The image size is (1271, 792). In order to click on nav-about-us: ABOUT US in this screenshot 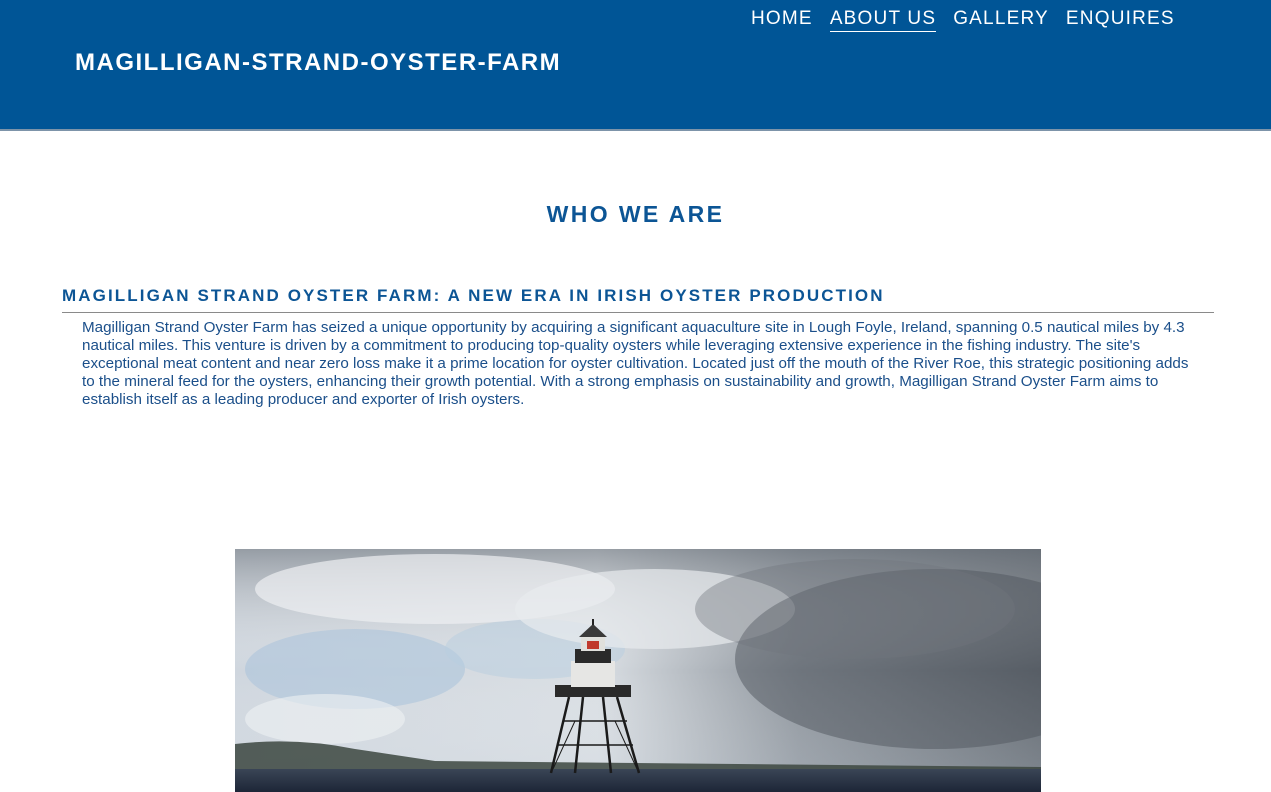, I will do `click(883, 20)`.